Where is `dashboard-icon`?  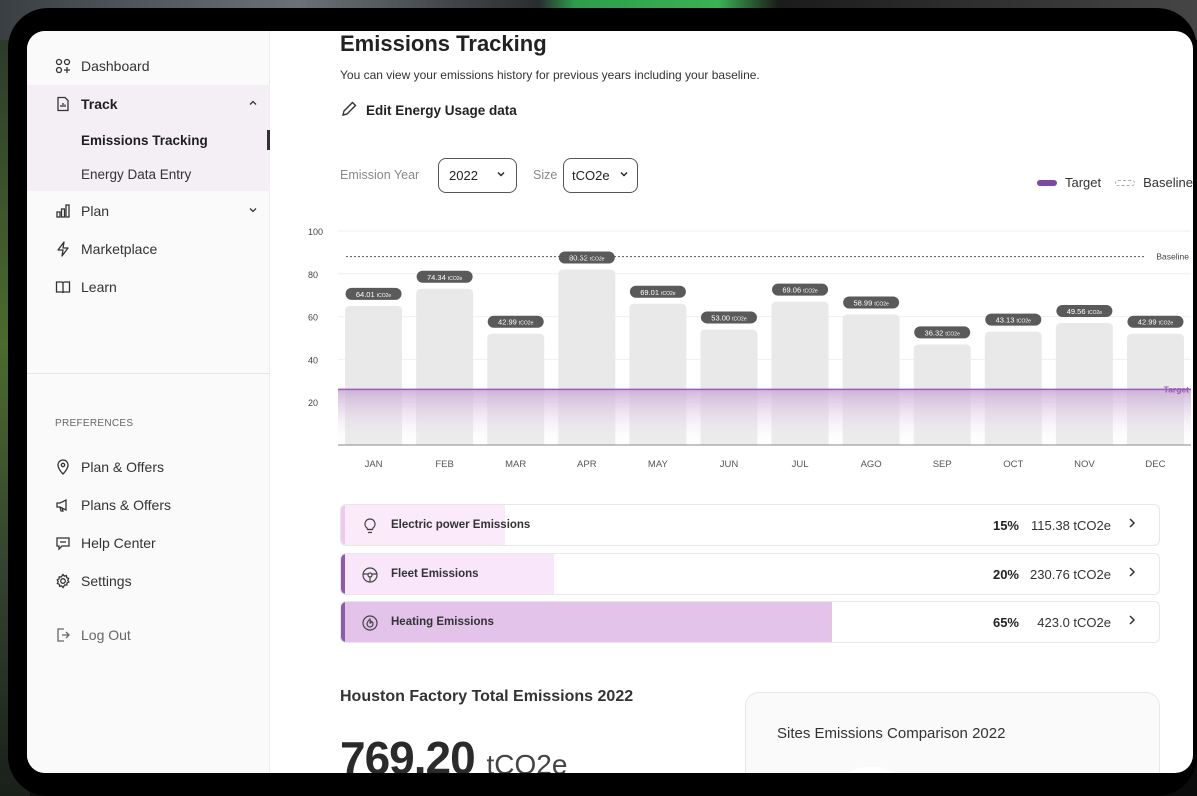
dashboard-icon is located at coordinates (63, 66).